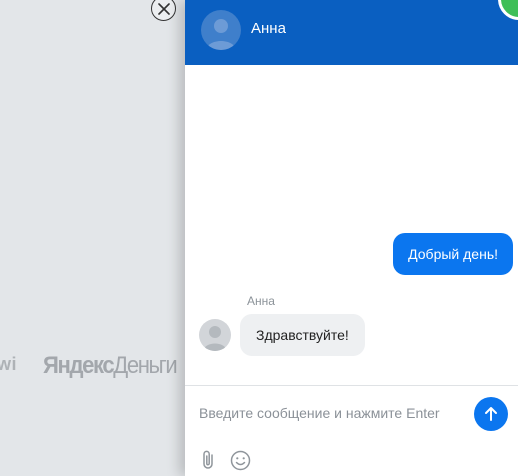 The height and width of the screenshot is (476, 518). I want to click on yandex-money-logo: ЯндексДеньги, so click(110, 366).